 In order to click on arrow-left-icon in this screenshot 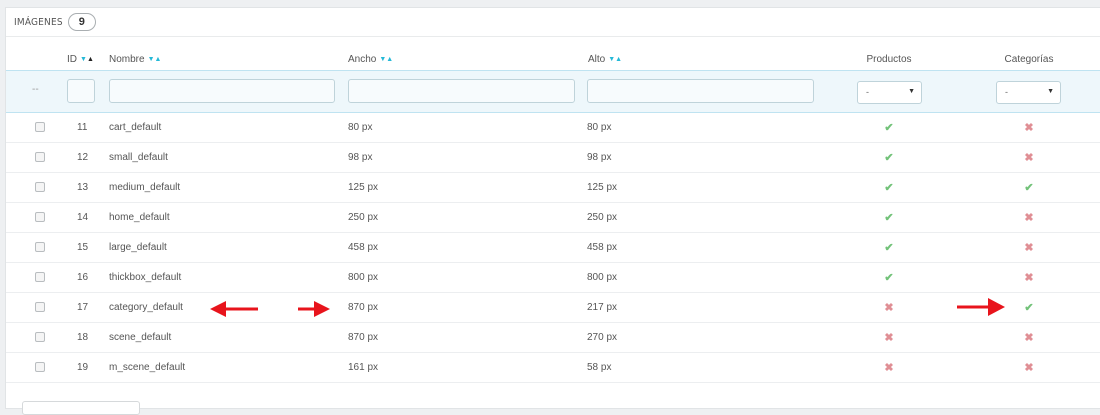, I will do `click(234, 309)`.